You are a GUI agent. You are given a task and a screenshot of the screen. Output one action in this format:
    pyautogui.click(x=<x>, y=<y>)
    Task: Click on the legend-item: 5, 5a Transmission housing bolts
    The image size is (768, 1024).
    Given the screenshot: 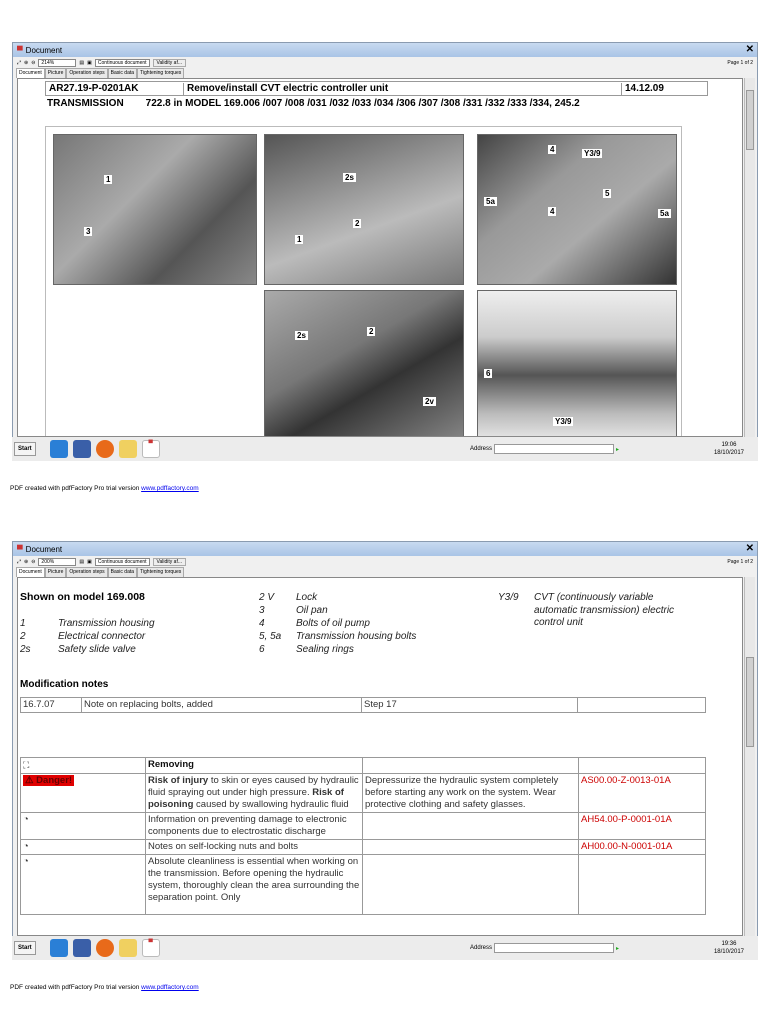 What is the action you would take?
    pyautogui.click(x=338, y=636)
    